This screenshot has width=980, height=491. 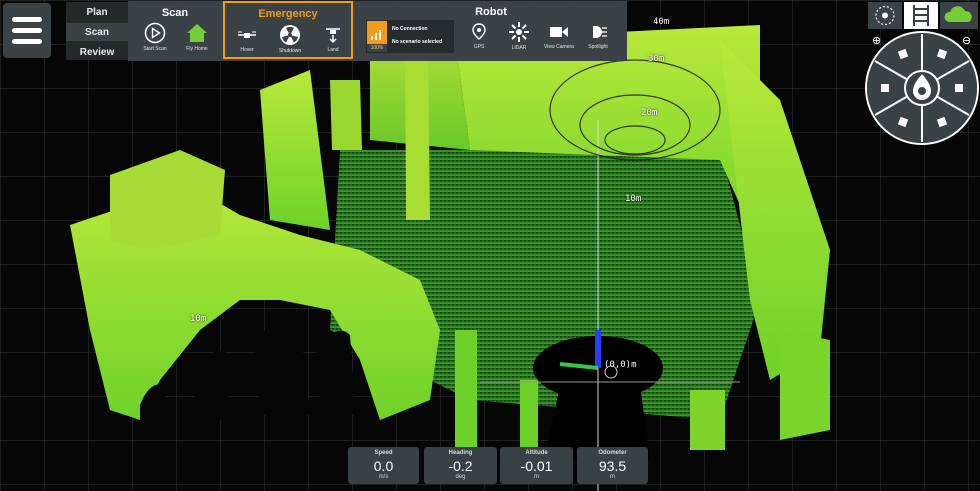 I want to click on drone-icon, so click(x=247, y=34).